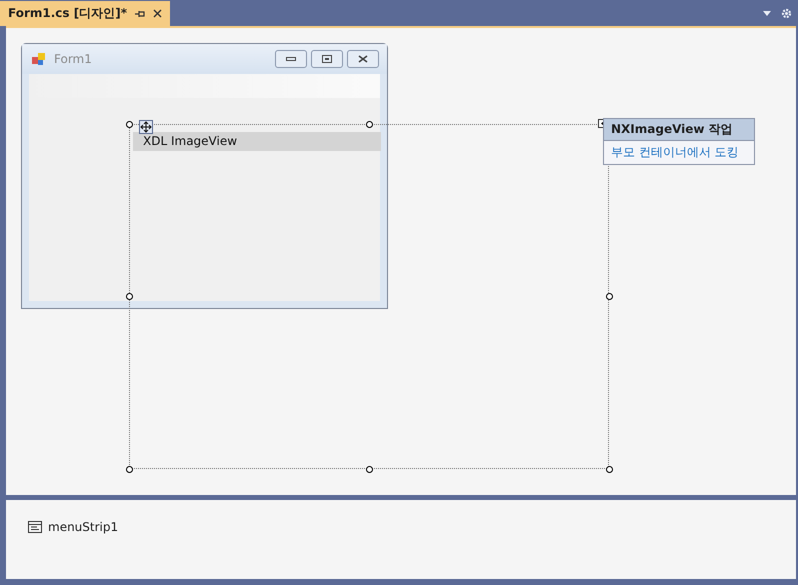  I want to click on form-icon, so click(39, 59).